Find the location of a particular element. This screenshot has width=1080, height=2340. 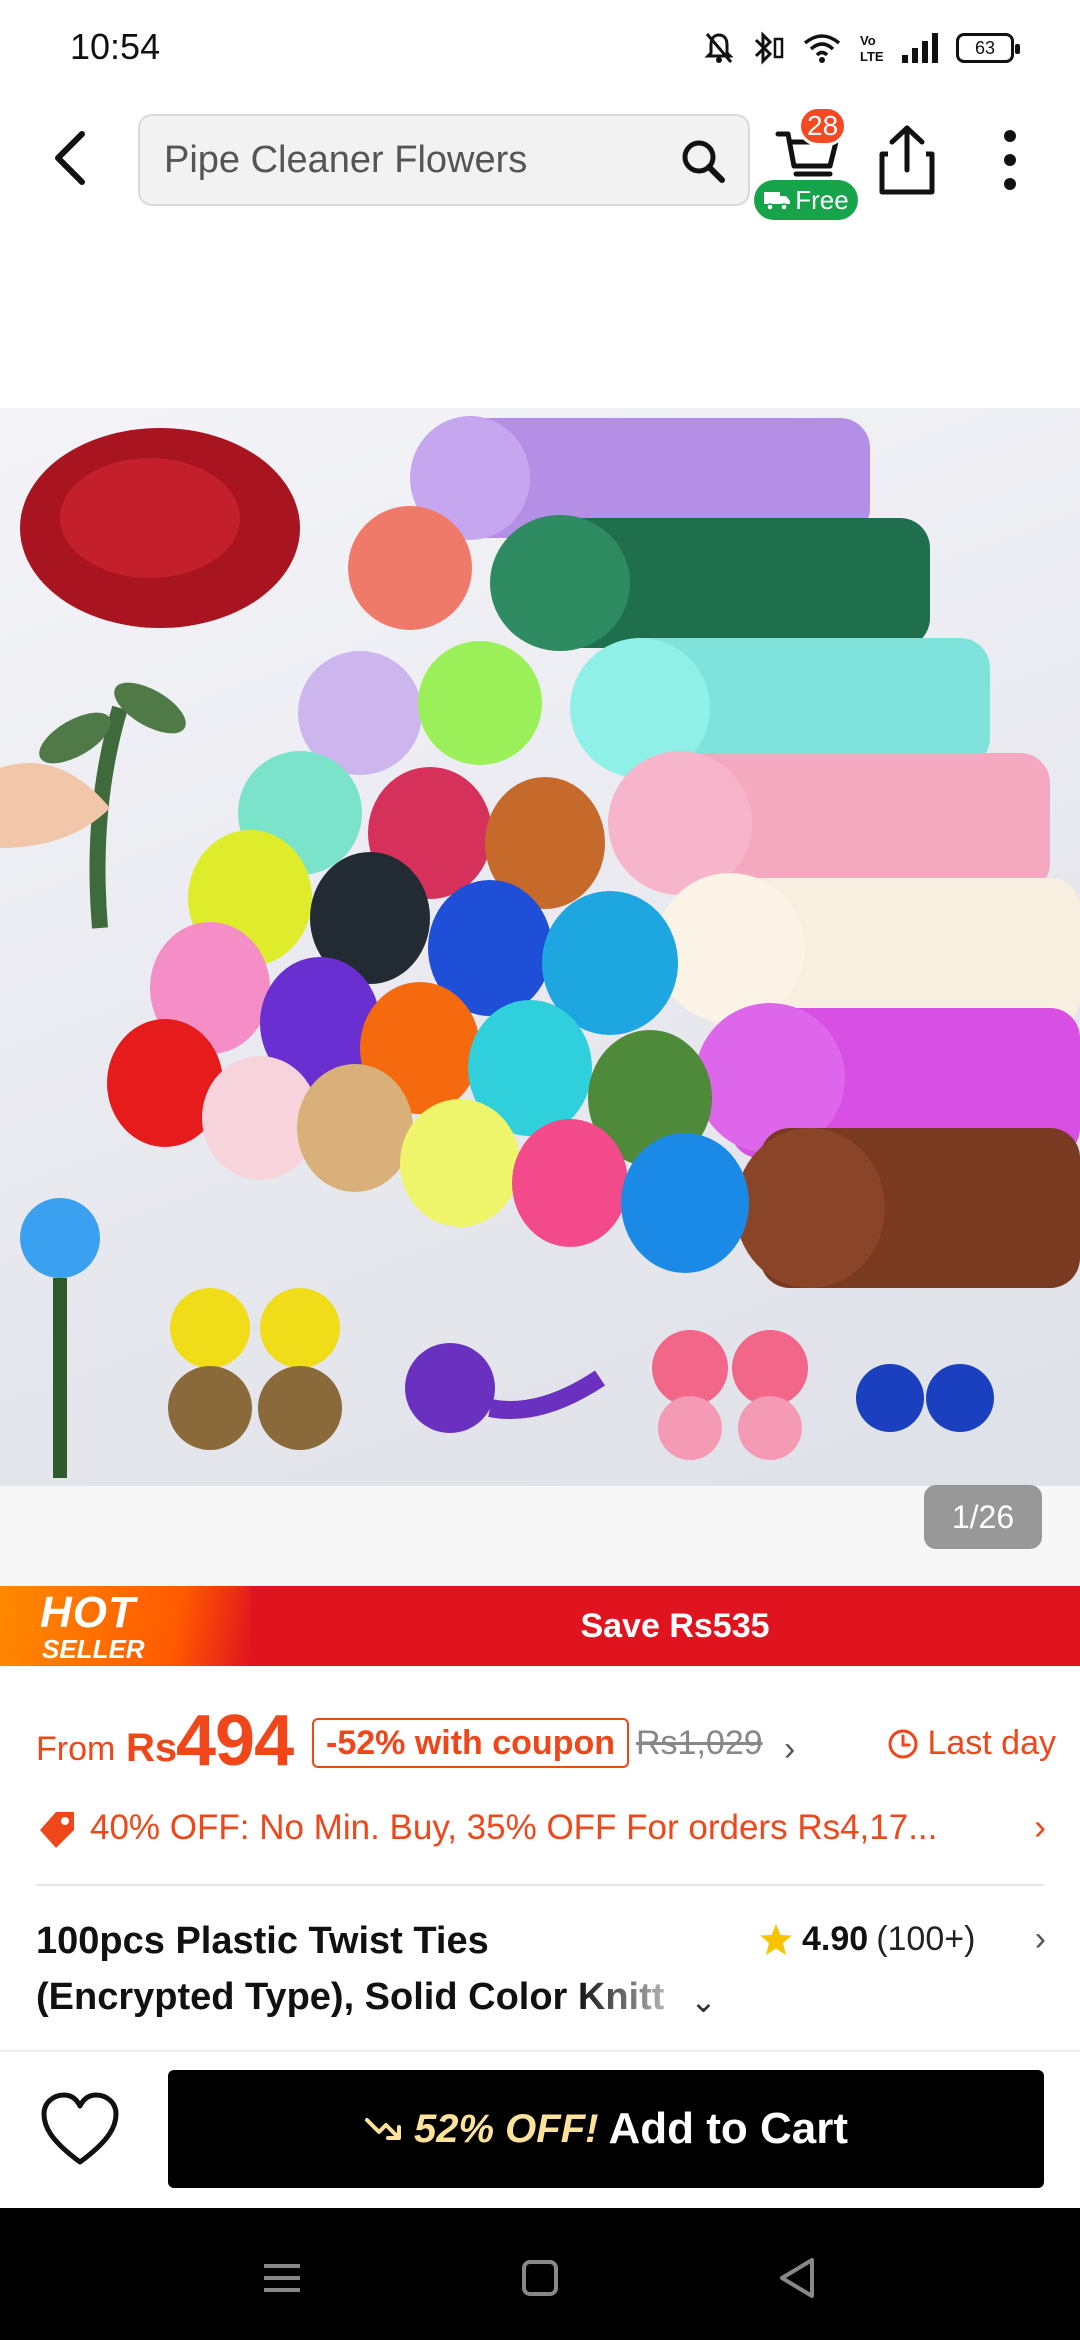

deadline: Last day is located at coordinates (971, 1743).